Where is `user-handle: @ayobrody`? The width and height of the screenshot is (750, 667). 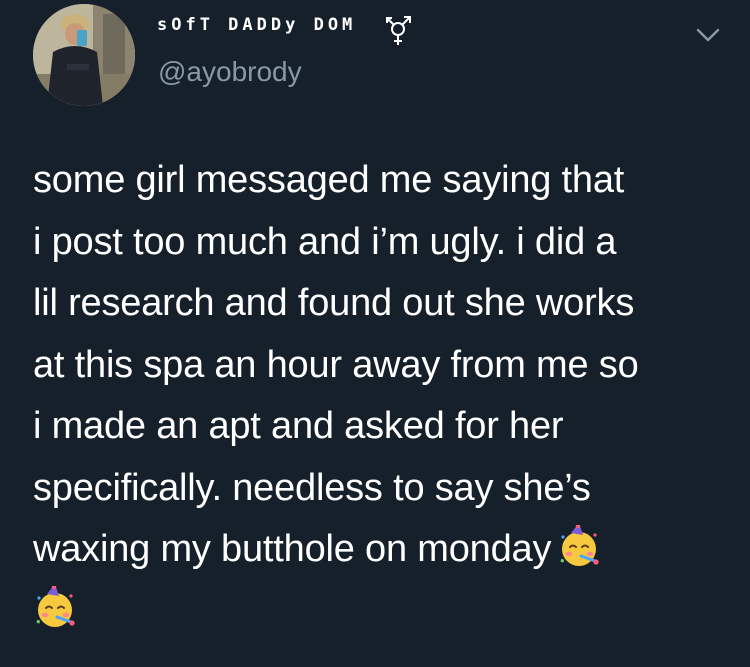 user-handle: @ayobrody is located at coordinates (230, 72).